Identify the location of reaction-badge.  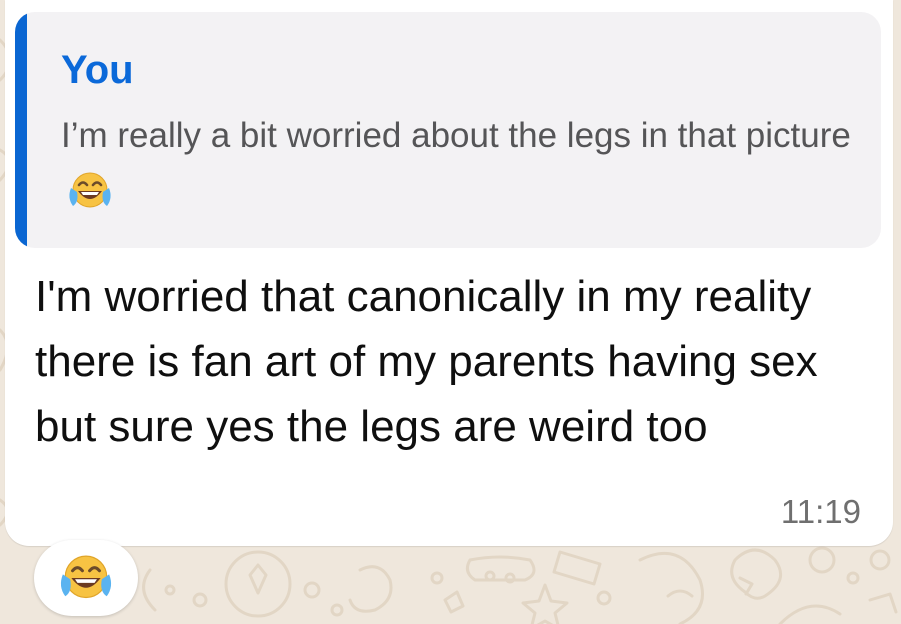
(86, 578).